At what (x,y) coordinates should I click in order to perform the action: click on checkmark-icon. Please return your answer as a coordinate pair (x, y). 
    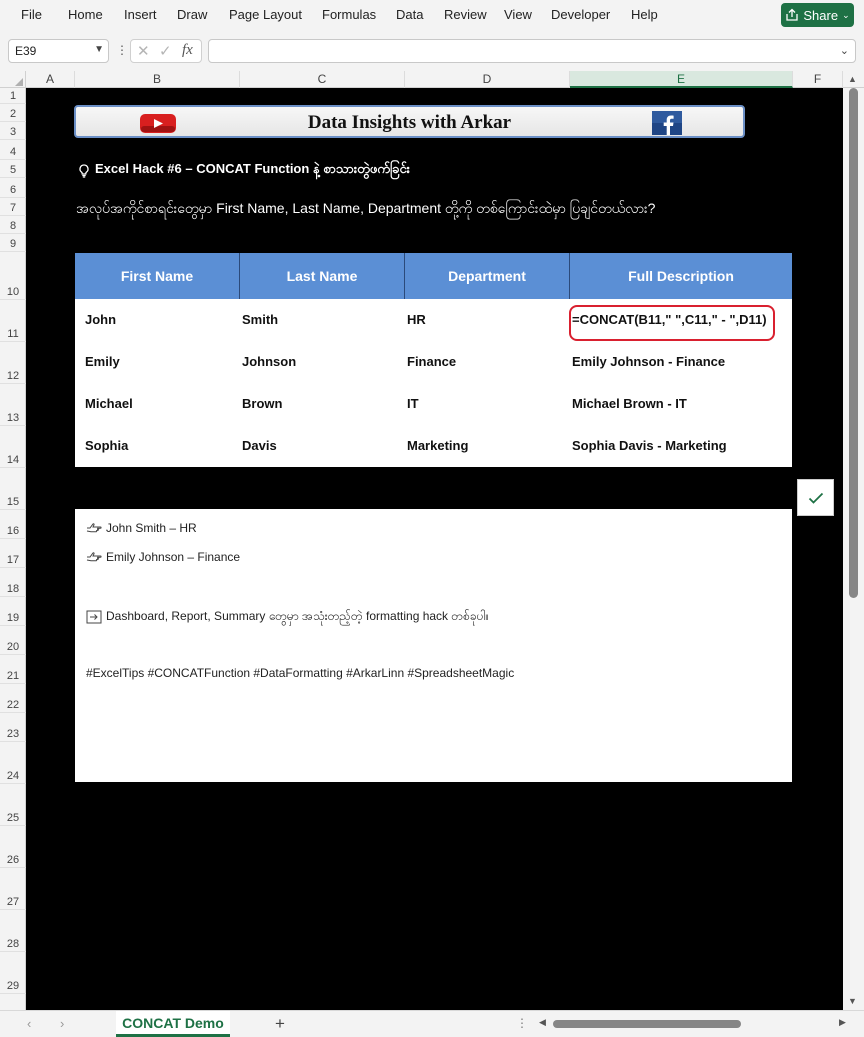
    Looking at the image, I should click on (815, 498).